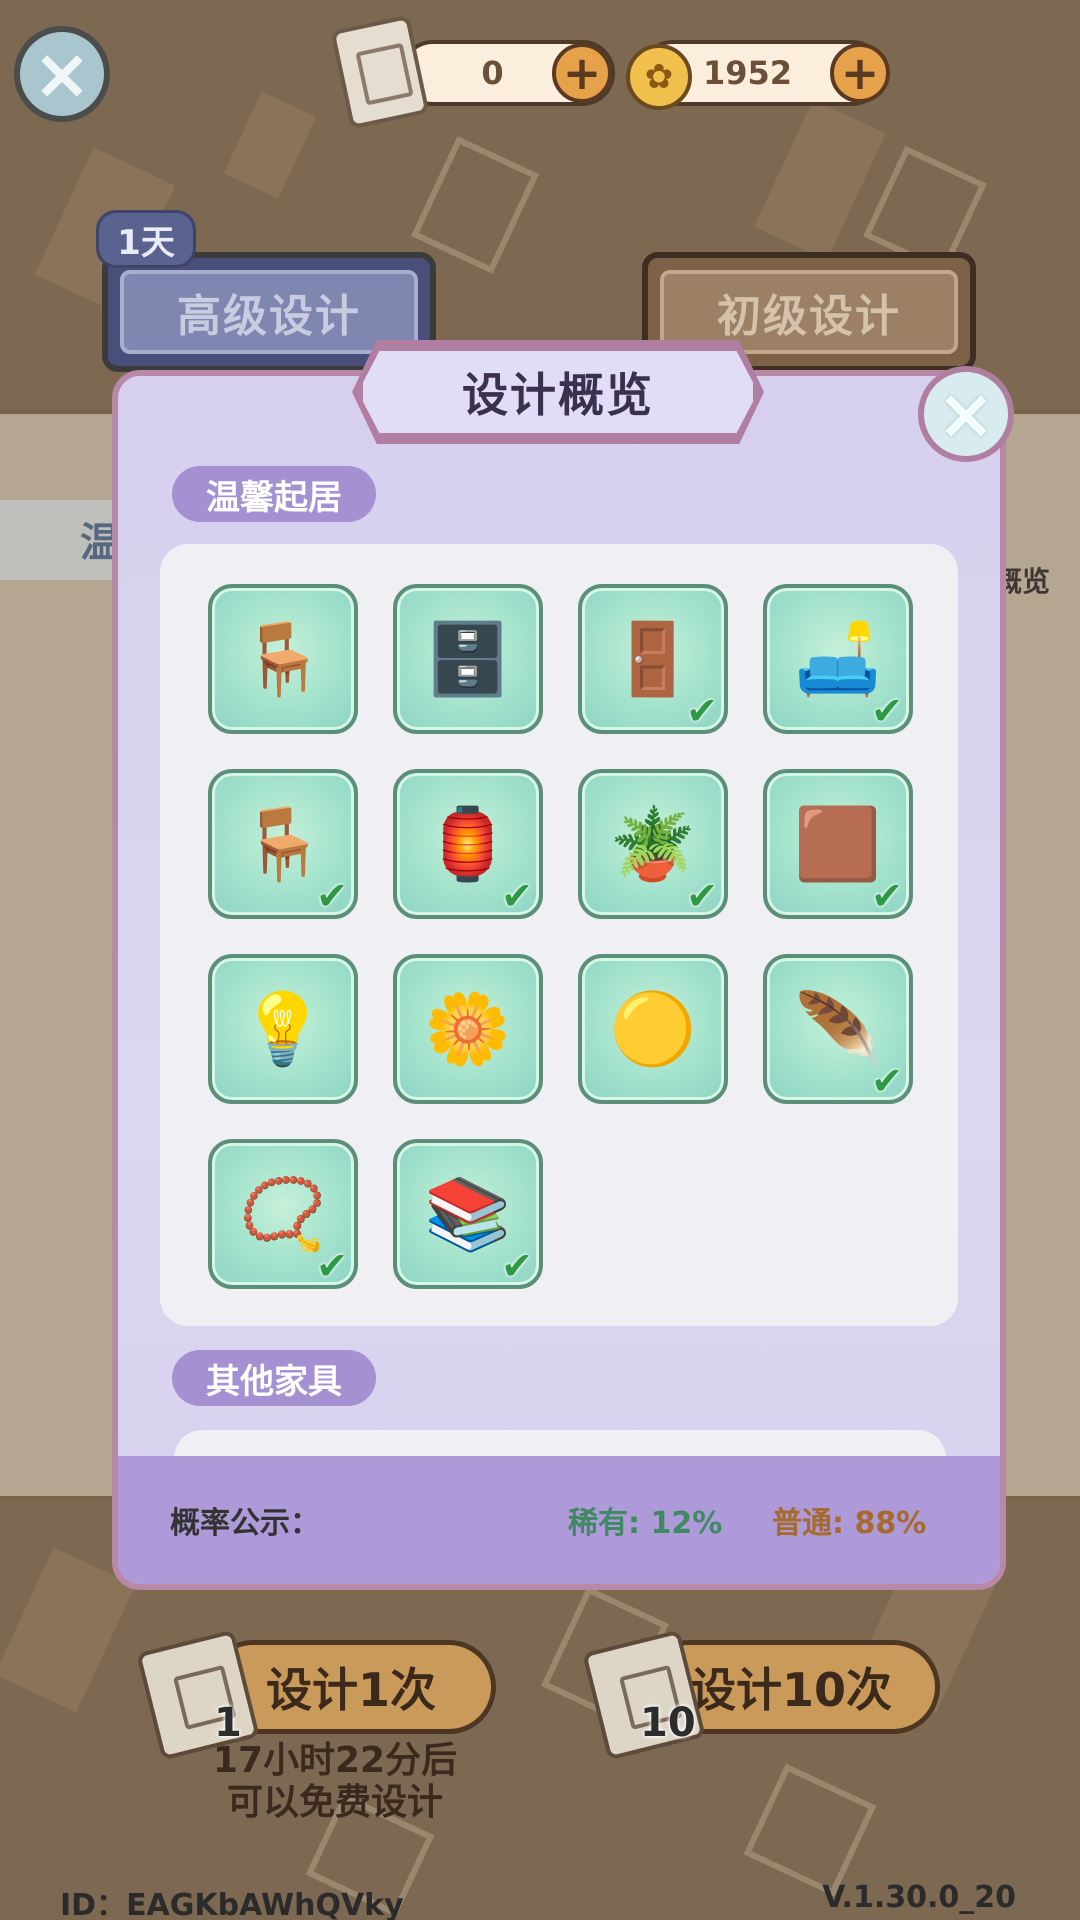 This screenshot has width=1080, height=1920. What do you see at coordinates (966, 414) in the screenshot?
I see `modal-close-icon: ×` at bounding box center [966, 414].